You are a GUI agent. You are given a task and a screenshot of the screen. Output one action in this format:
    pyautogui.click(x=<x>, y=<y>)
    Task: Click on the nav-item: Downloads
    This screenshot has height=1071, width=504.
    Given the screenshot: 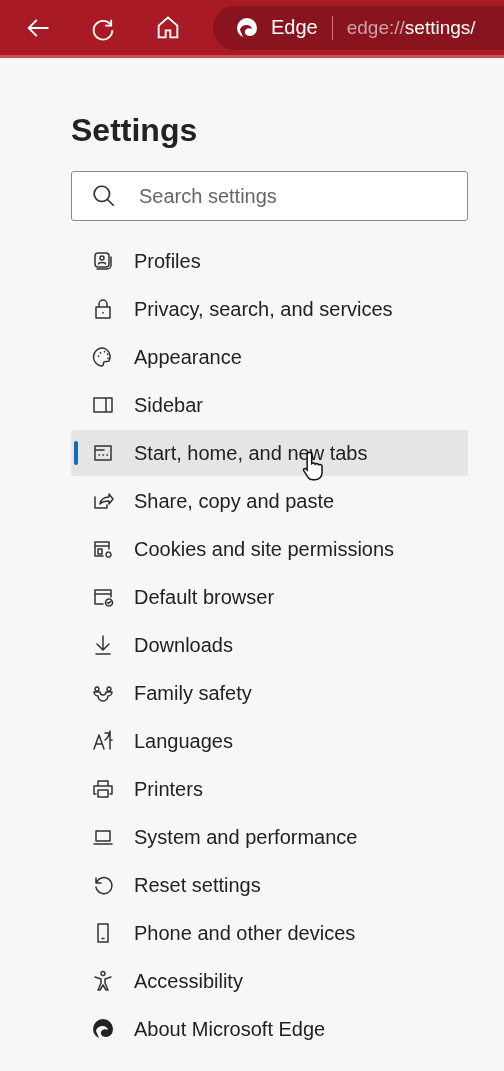 What is the action you would take?
    pyautogui.click(x=269, y=645)
    